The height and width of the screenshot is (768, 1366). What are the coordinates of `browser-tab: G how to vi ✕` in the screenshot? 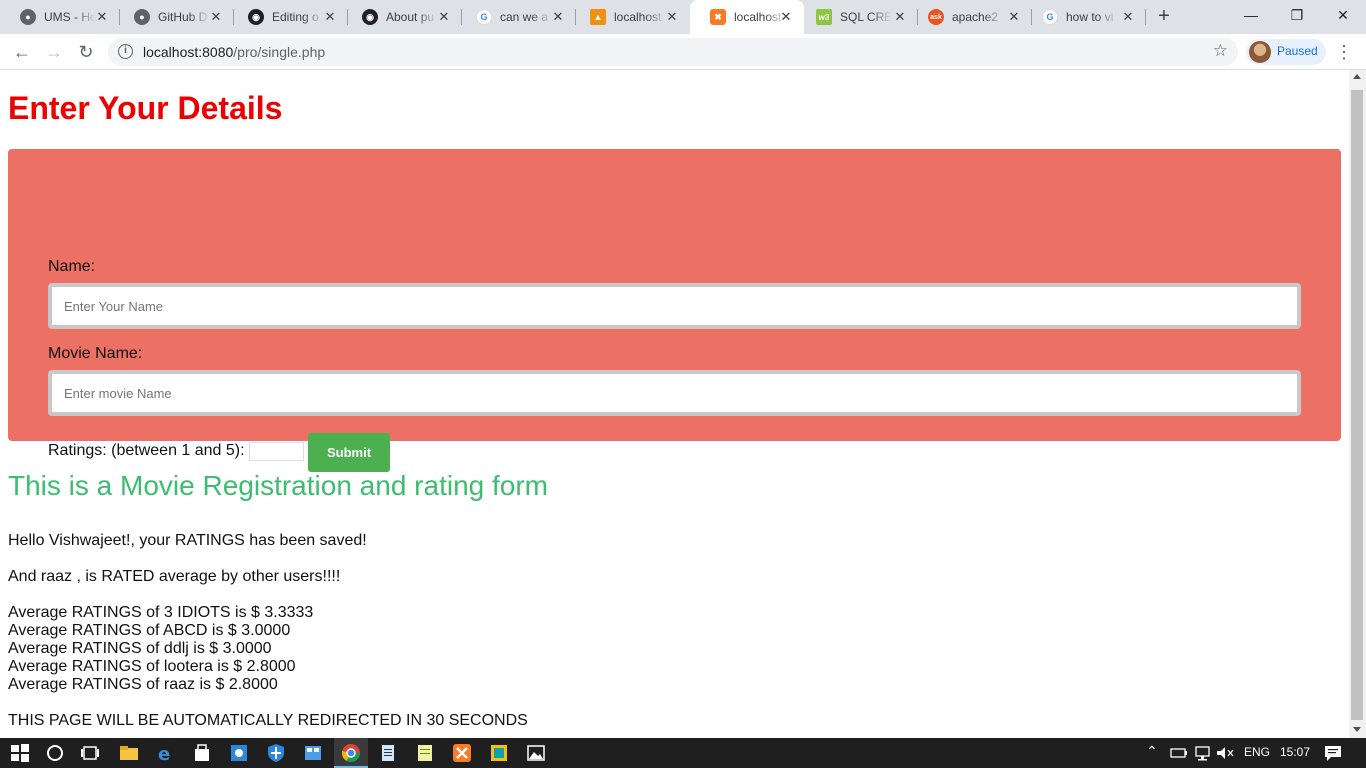 It's located at (1089, 17).